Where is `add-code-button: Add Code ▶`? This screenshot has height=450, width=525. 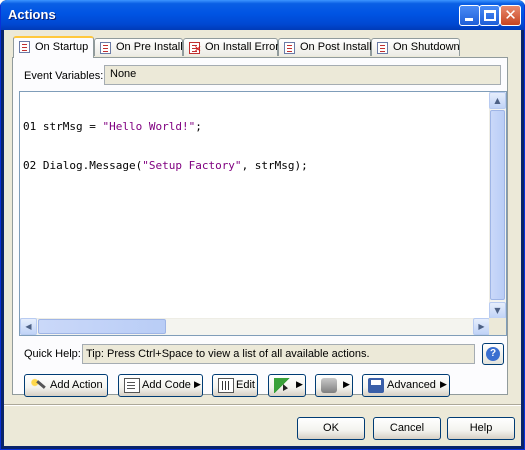 add-code-button: Add Code ▶ is located at coordinates (160, 385).